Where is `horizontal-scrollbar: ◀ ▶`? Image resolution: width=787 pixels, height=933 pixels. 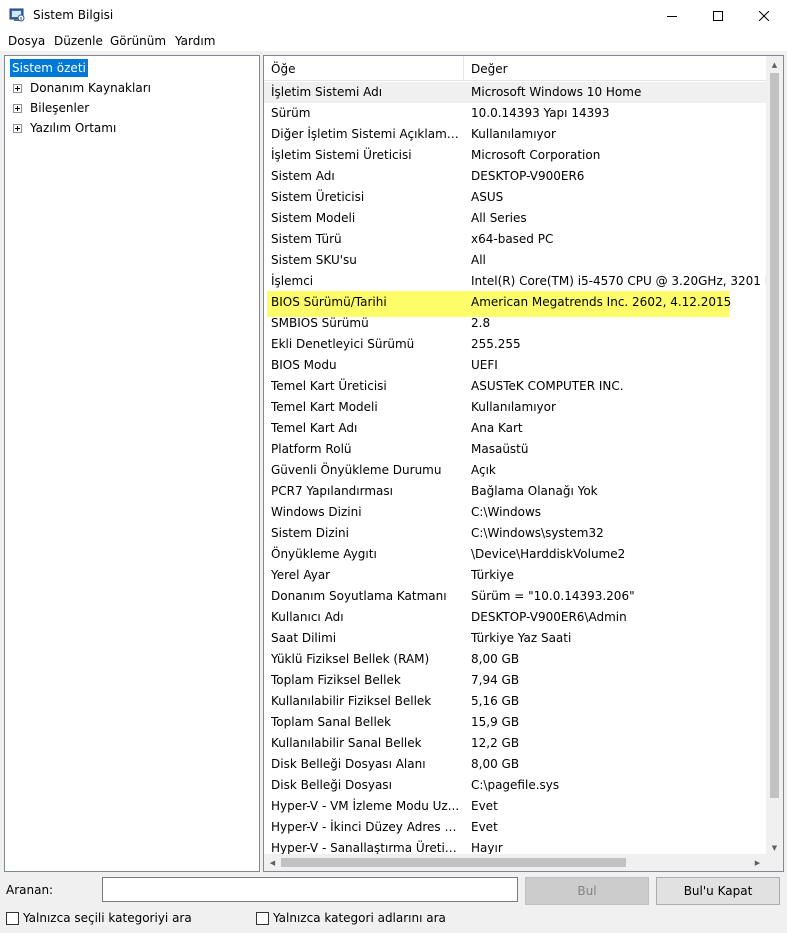 horizontal-scrollbar: ◀ ▶ is located at coordinates (515, 862).